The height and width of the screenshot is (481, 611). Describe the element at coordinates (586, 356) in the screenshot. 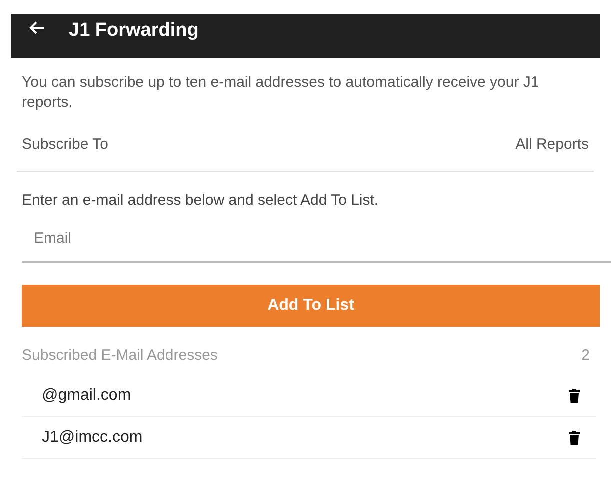

I see `subscribed-count: 2` at that location.